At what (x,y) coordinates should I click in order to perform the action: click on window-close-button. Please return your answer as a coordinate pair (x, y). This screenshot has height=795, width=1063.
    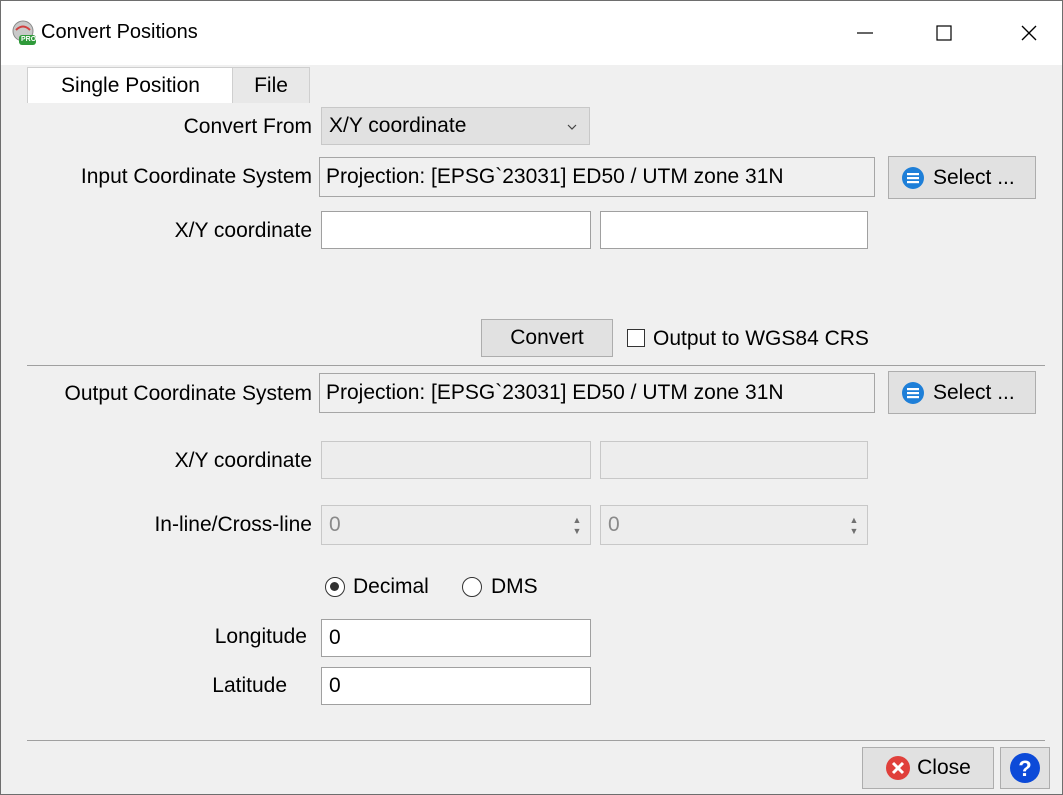
    Looking at the image, I should click on (1029, 33).